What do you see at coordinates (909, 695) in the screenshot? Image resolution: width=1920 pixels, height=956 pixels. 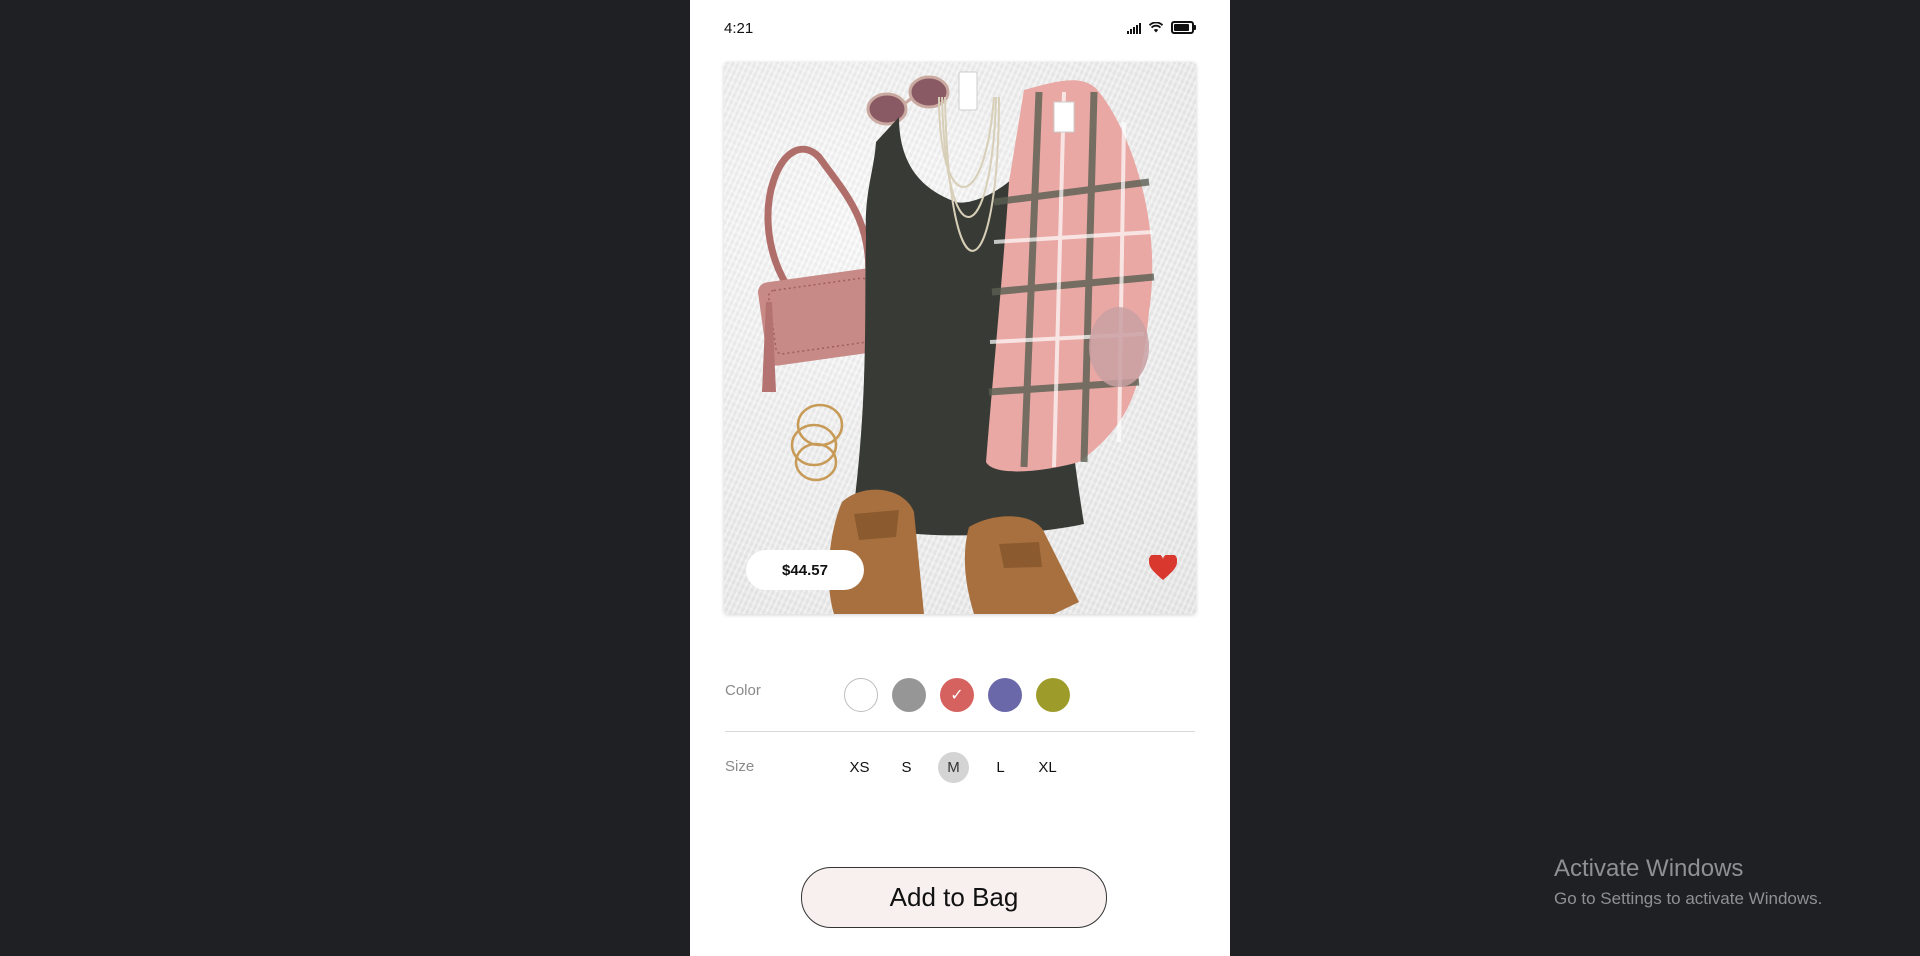 I see `color-swatch-gray` at bounding box center [909, 695].